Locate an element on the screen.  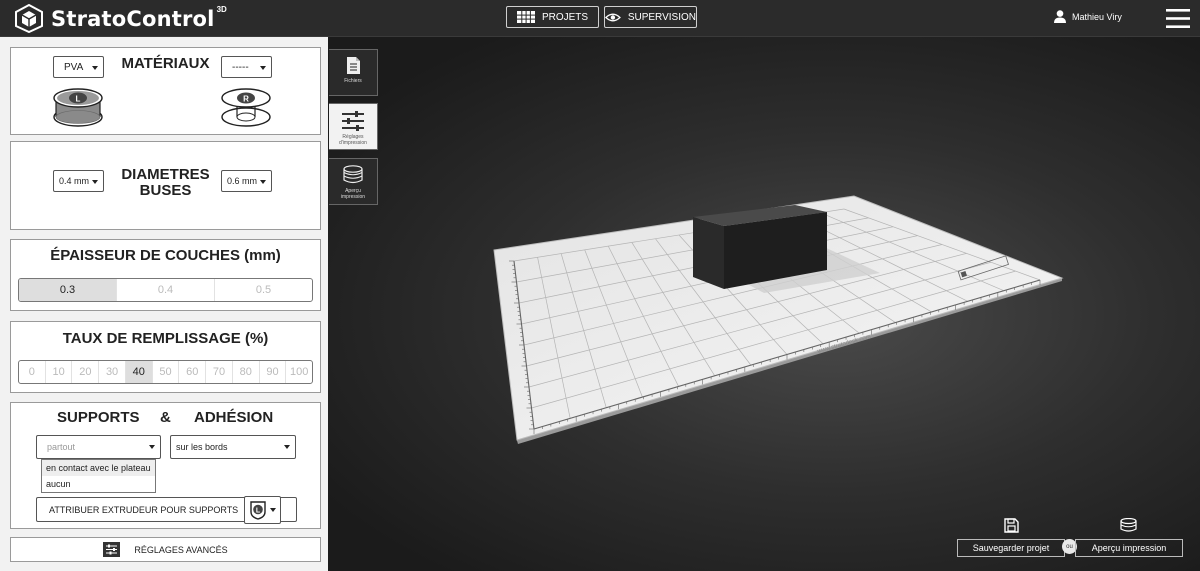
infill-option: 50 is located at coordinates (166, 372).